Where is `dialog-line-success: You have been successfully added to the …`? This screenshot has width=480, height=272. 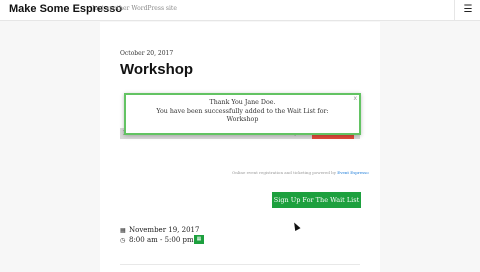
dialog-line-success: You have been successfully added to the … is located at coordinates (242, 111).